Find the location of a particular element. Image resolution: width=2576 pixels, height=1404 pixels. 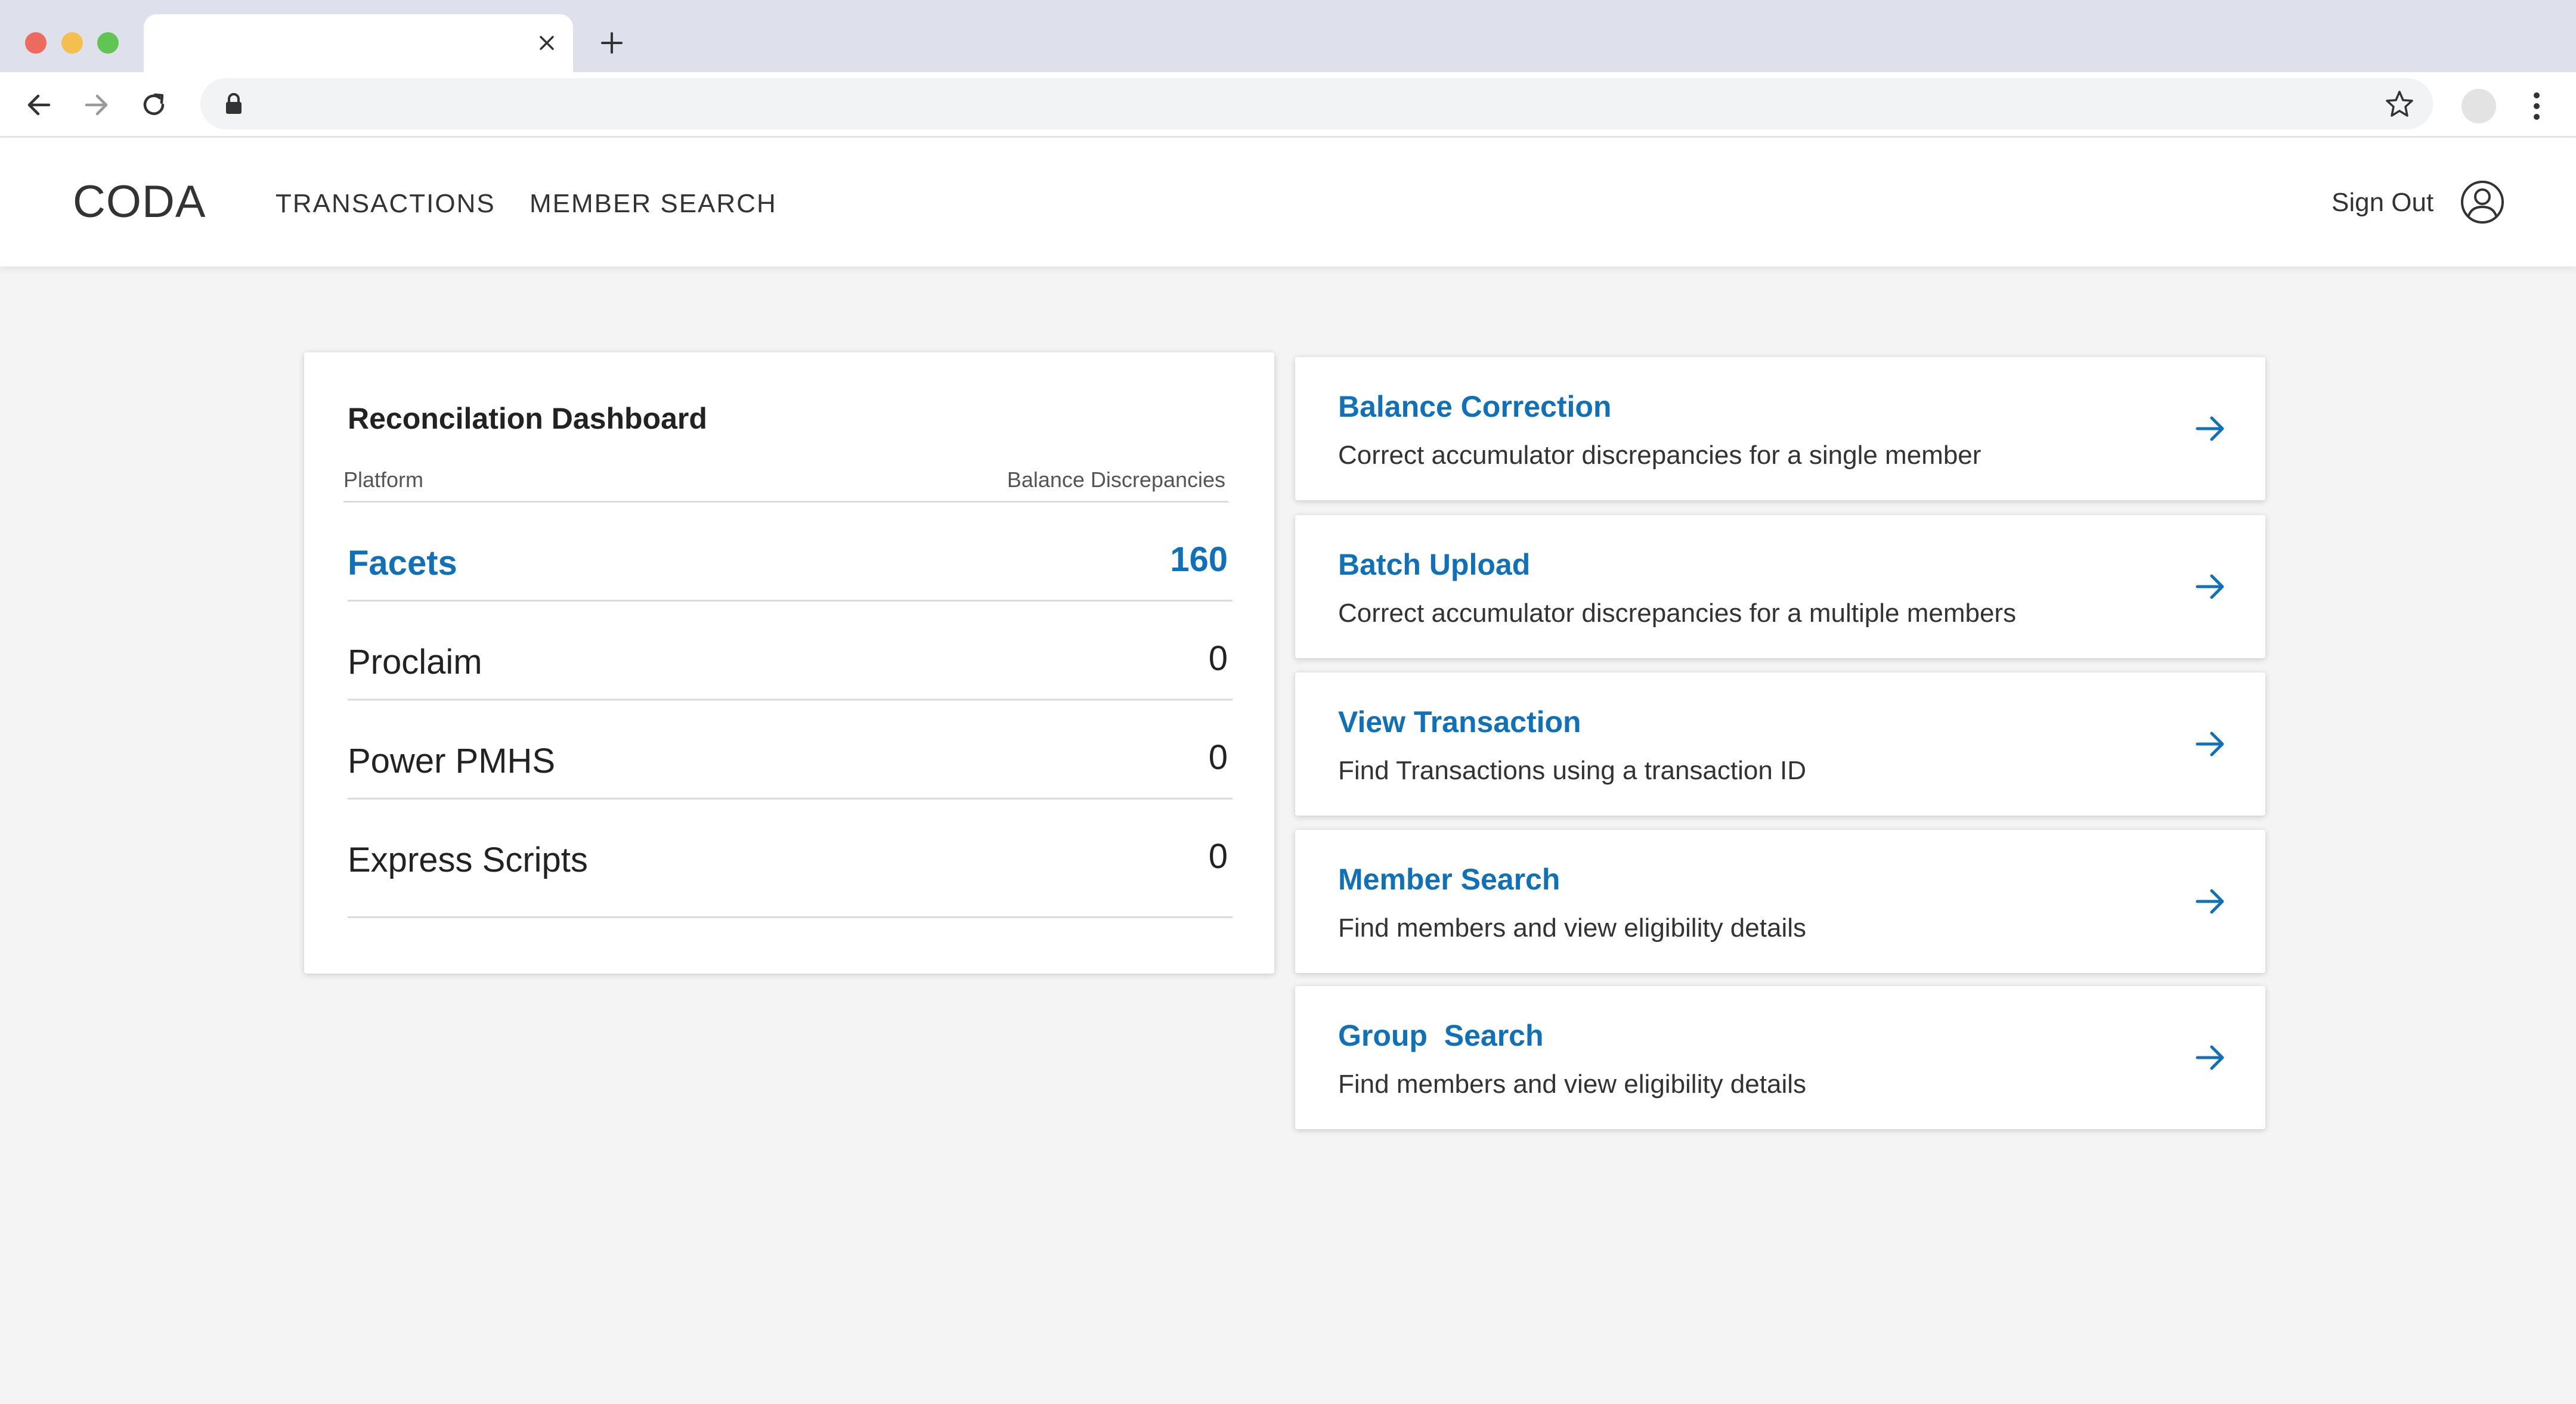

forward-button is located at coordinates (96, 104).